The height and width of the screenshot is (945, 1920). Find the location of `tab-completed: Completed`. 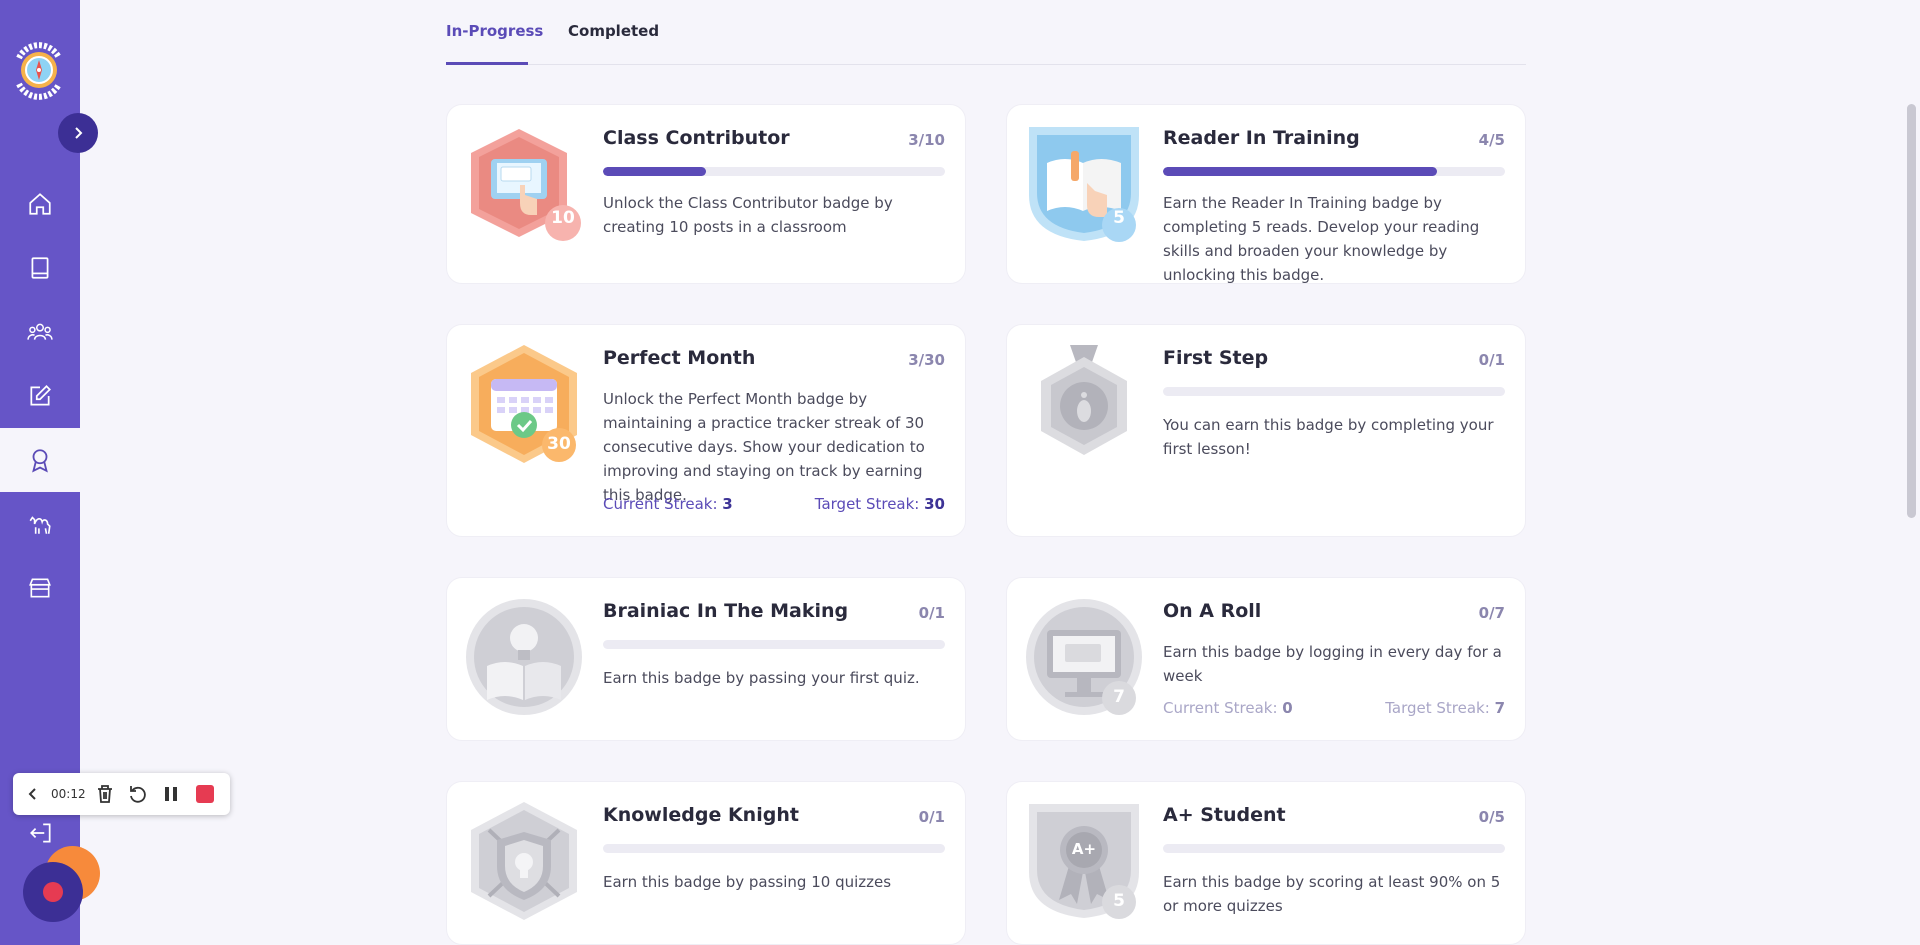

tab-completed: Completed is located at coordinates (613, 31).